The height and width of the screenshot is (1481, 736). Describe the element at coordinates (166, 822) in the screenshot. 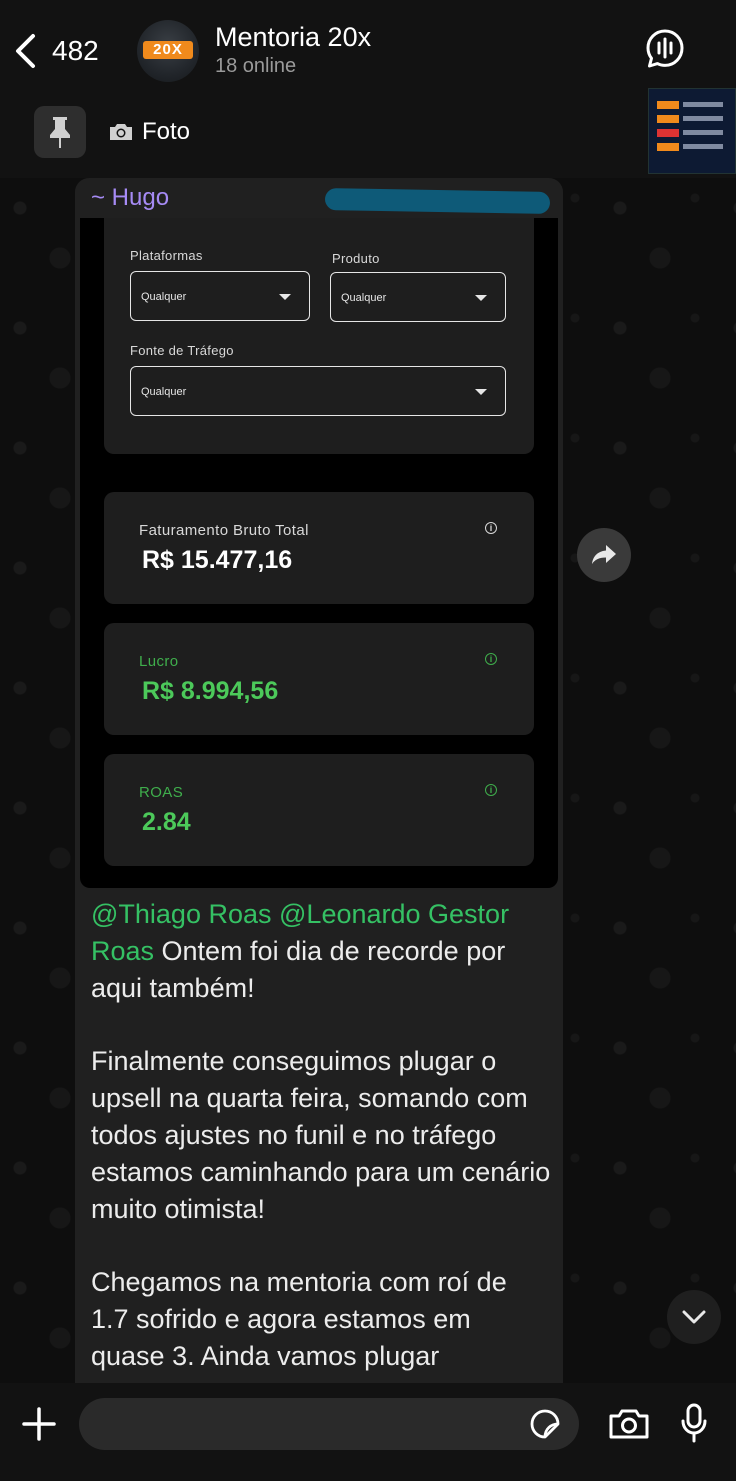

I see `metric-value: 2.84` at that location.